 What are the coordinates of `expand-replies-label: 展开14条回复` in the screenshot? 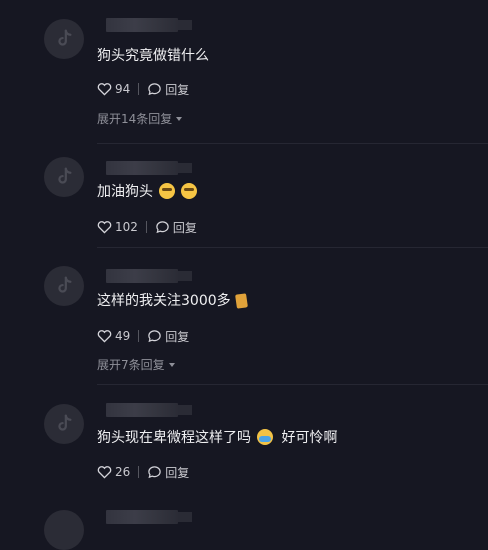 It's located at (135, 119).